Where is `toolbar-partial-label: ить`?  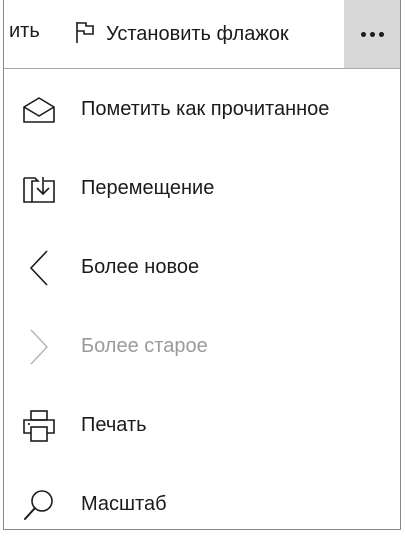 toolbar-partial-label: ить is located at coordinates (24, 31).